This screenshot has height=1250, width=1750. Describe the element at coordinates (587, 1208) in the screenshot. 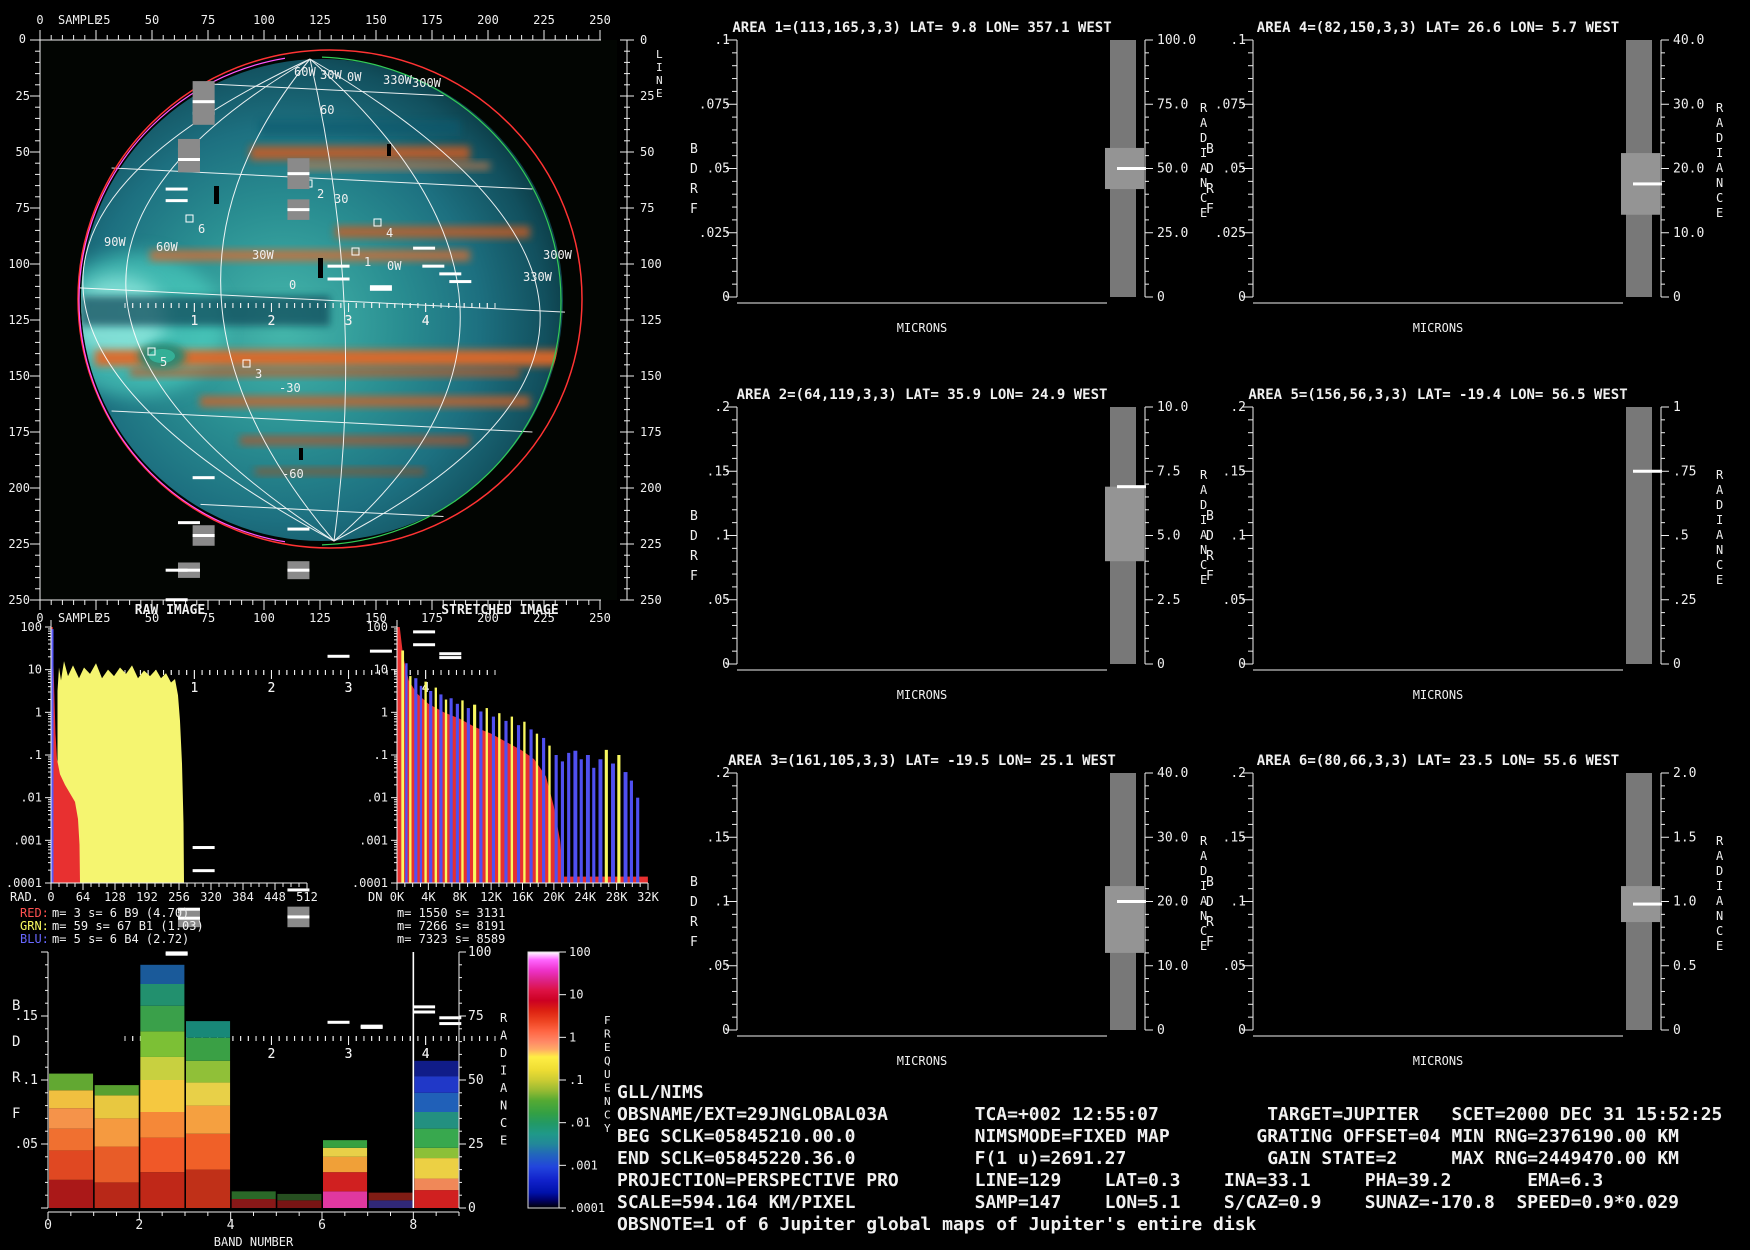

I see `colorbar-tick-label: .0001` at that location.